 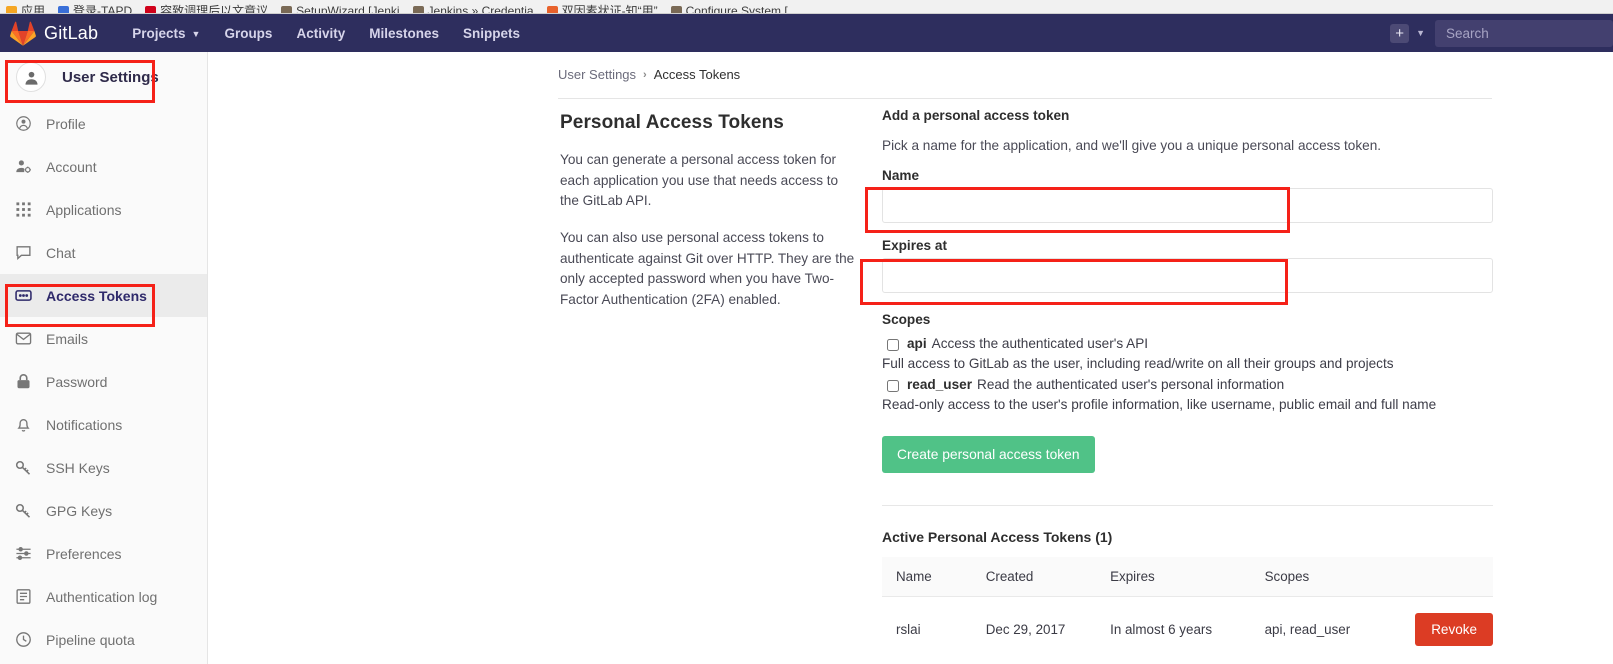 I want to click on plus-icon: +, so click(x=1400, y=33).